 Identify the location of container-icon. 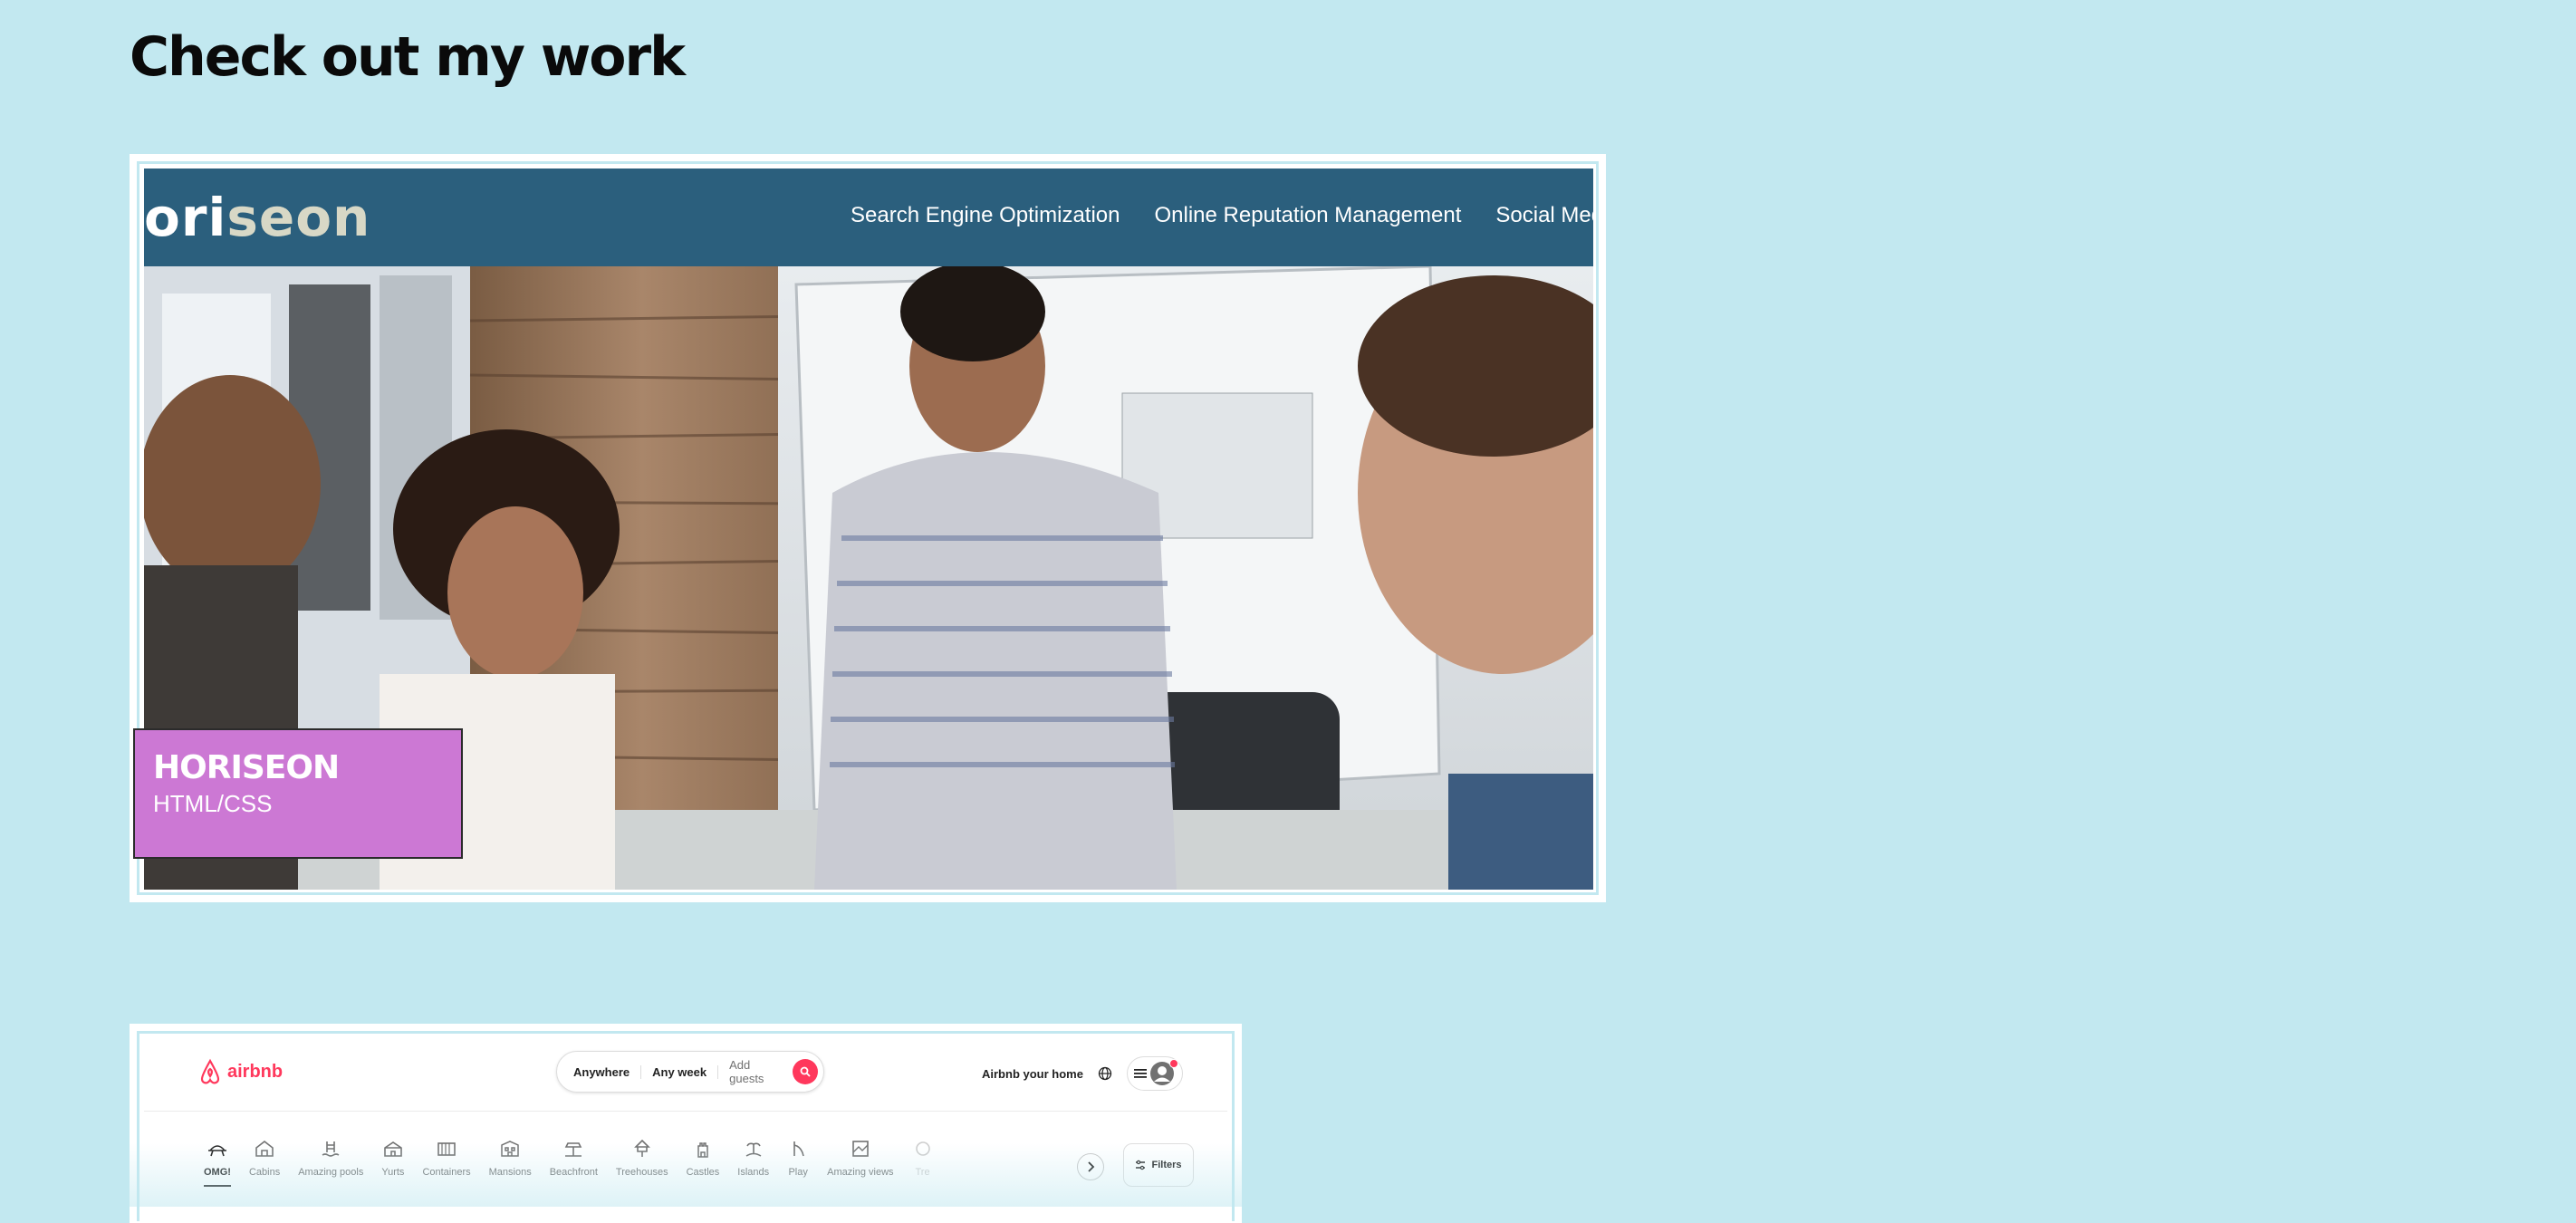
(446, 1149).